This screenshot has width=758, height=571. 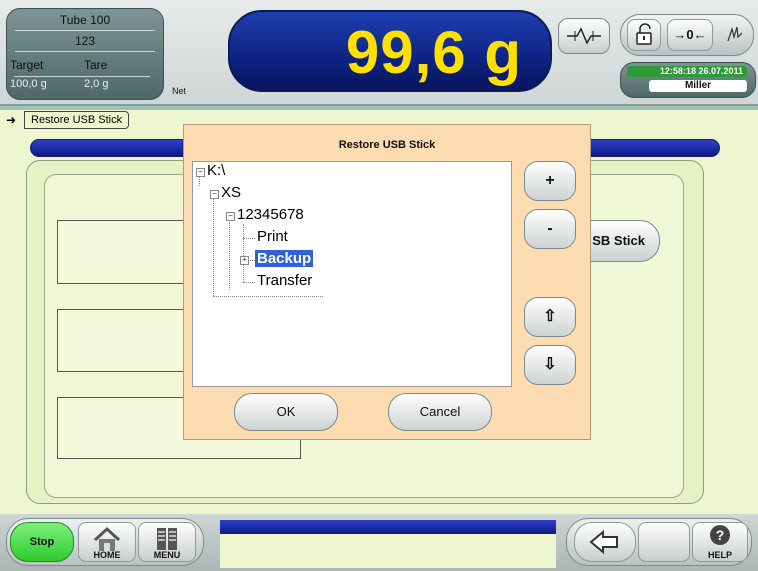 What do you see at coordinates (388, 551) in the screenshot?
I see `message-area` at bounding box center [388, 551].